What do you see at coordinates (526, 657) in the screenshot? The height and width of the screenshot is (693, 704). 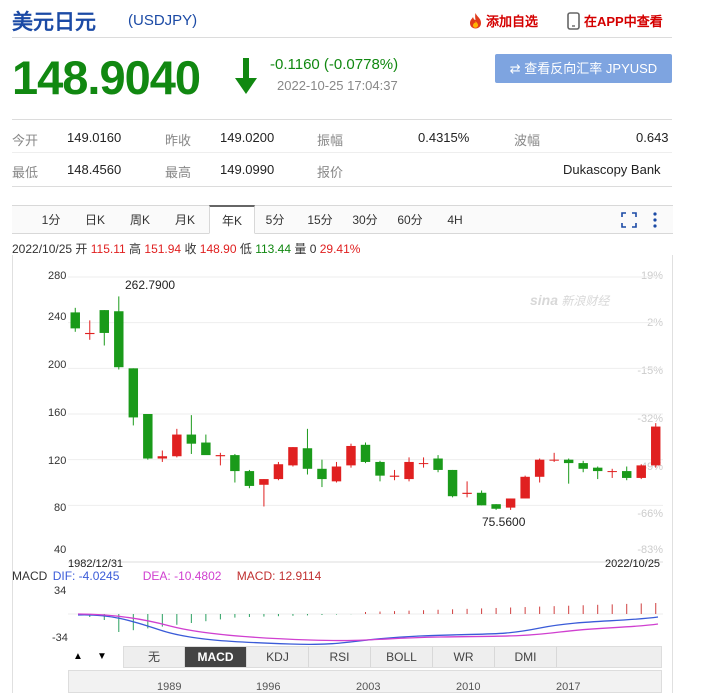 I see `indicator-dmi: DMI` at bounding box center [526, 657].